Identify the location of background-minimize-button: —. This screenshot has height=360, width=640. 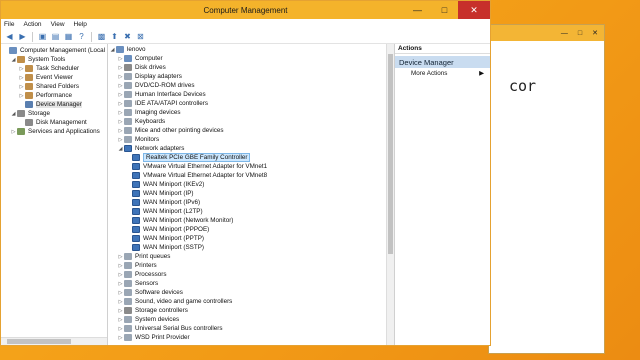
(564, 33).